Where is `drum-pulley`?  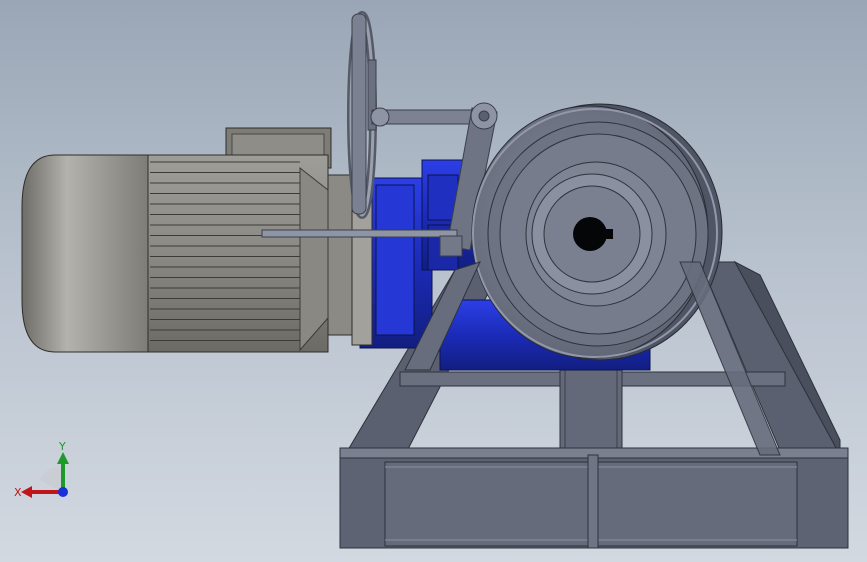
drum-pulley is located at coordinates (597, 232).